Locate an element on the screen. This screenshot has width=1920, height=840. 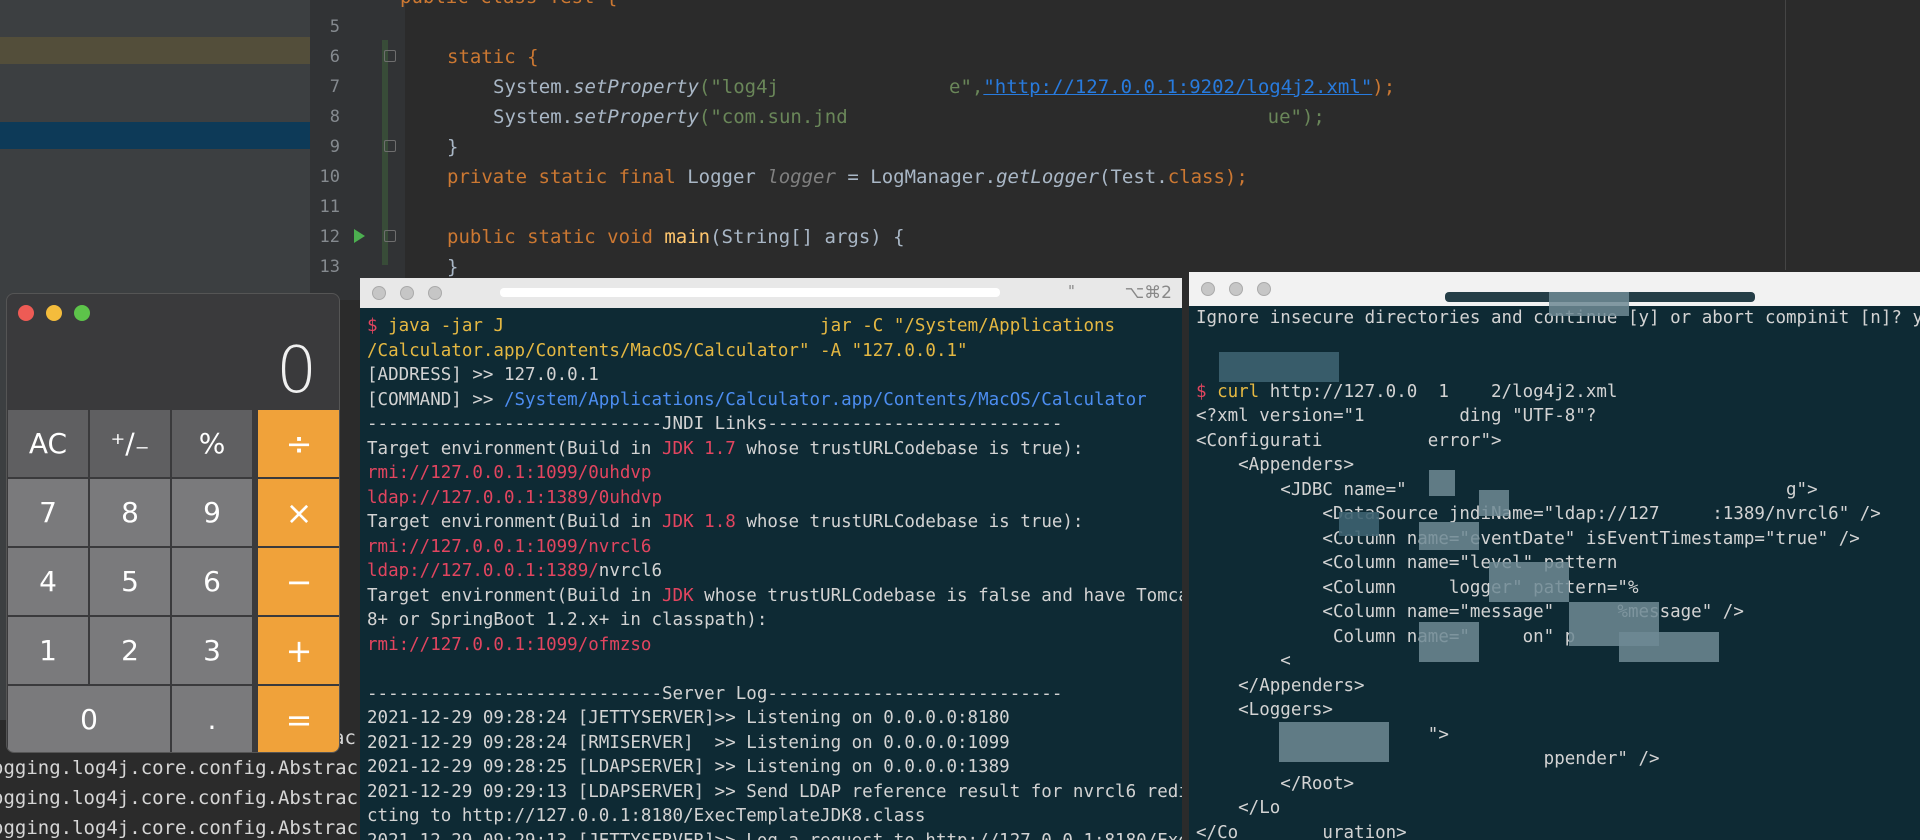
calc-key: × is located at coordinates (298, 512).